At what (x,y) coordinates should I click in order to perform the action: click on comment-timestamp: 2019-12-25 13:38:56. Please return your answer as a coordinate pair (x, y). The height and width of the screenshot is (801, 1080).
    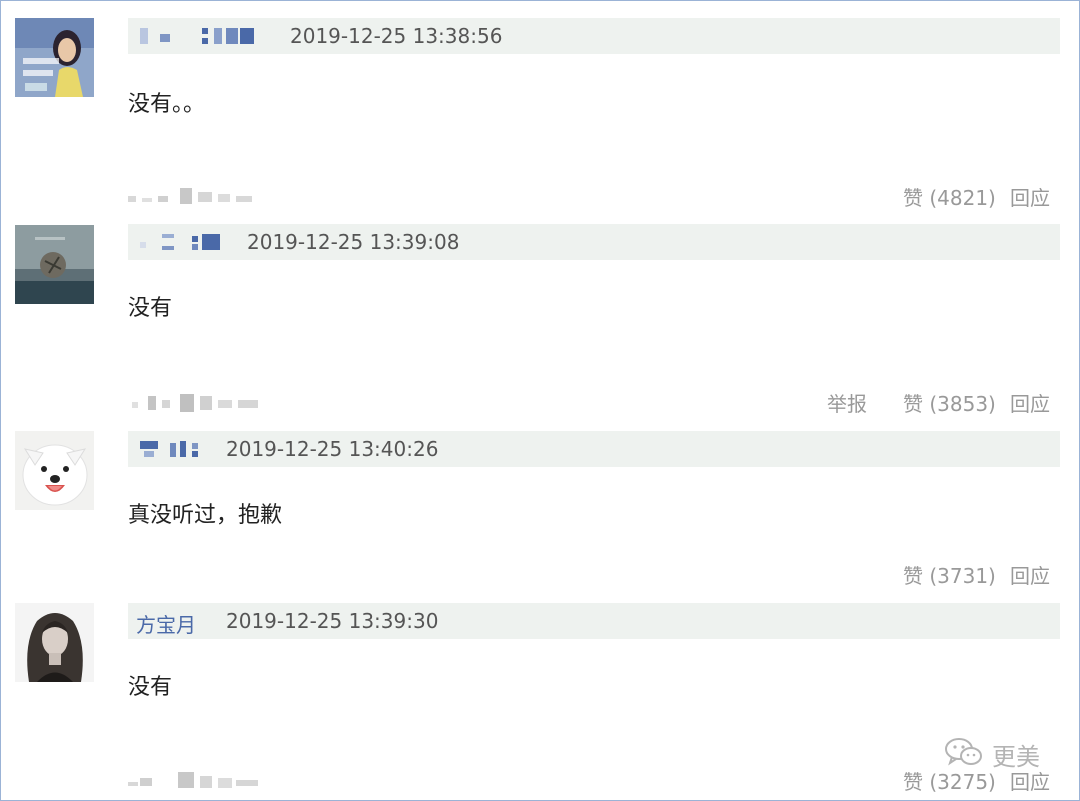
    Looking at the image, I should click on (396, 36).